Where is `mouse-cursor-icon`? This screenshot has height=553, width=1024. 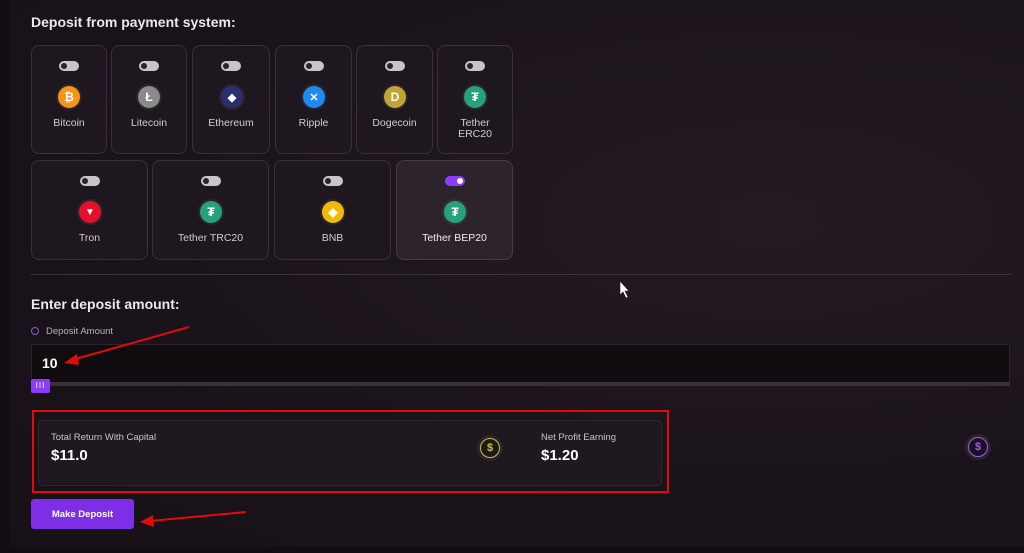 mouse-cursor-icon is located at coordinates (624, 289).